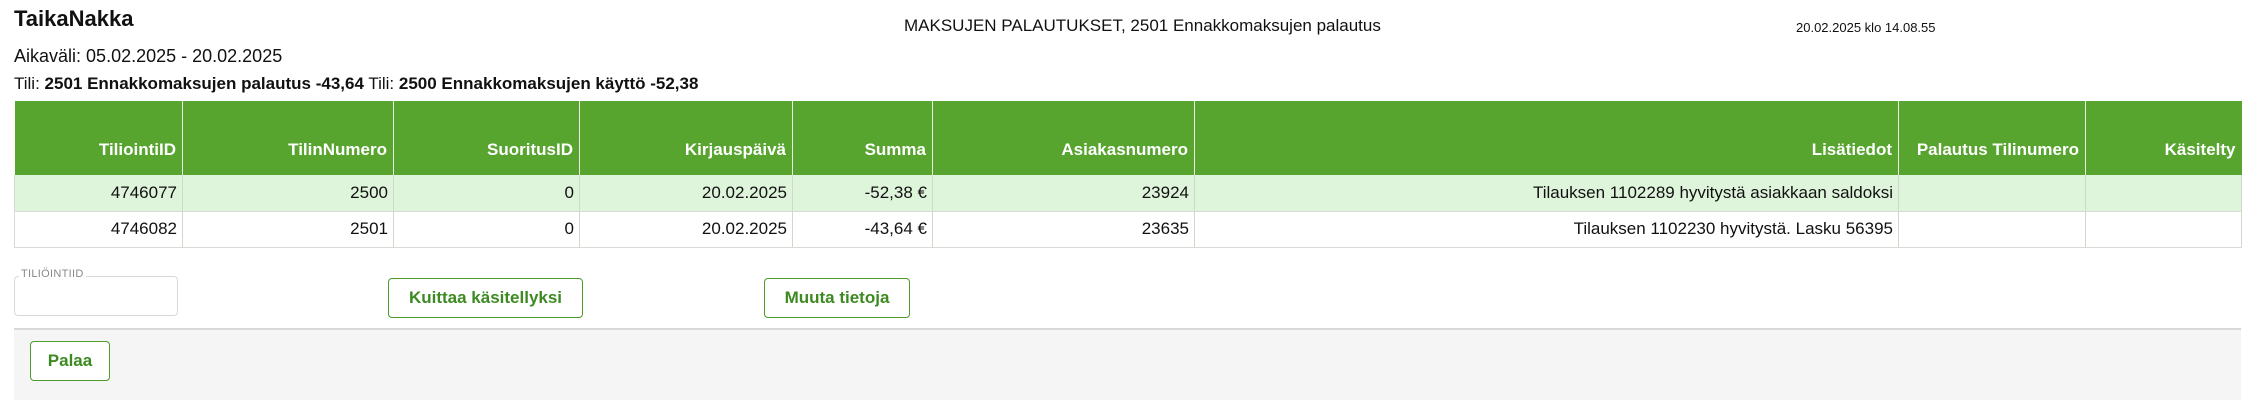 Image resolution: width=2246 pixels, height=413 pixels. I want to click on column-header-lisatiedot: Lisätiedot, so click(1546, 138).